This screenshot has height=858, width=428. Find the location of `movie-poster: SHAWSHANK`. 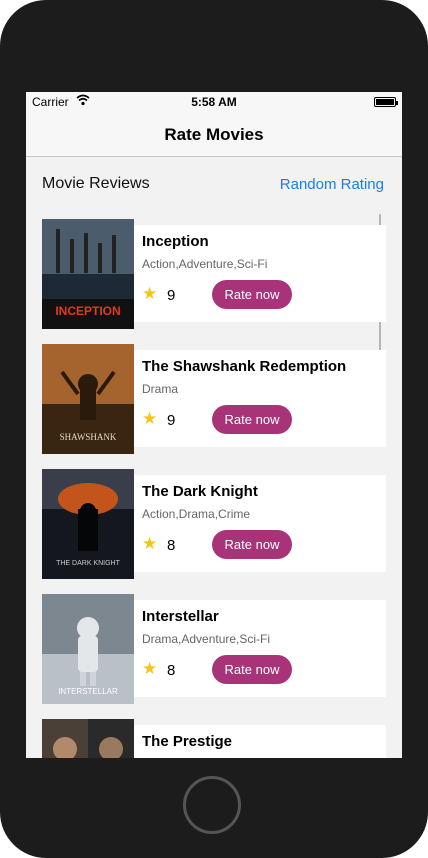

movie-poster: SHAWSHANK is located at coordinates (88, 399).